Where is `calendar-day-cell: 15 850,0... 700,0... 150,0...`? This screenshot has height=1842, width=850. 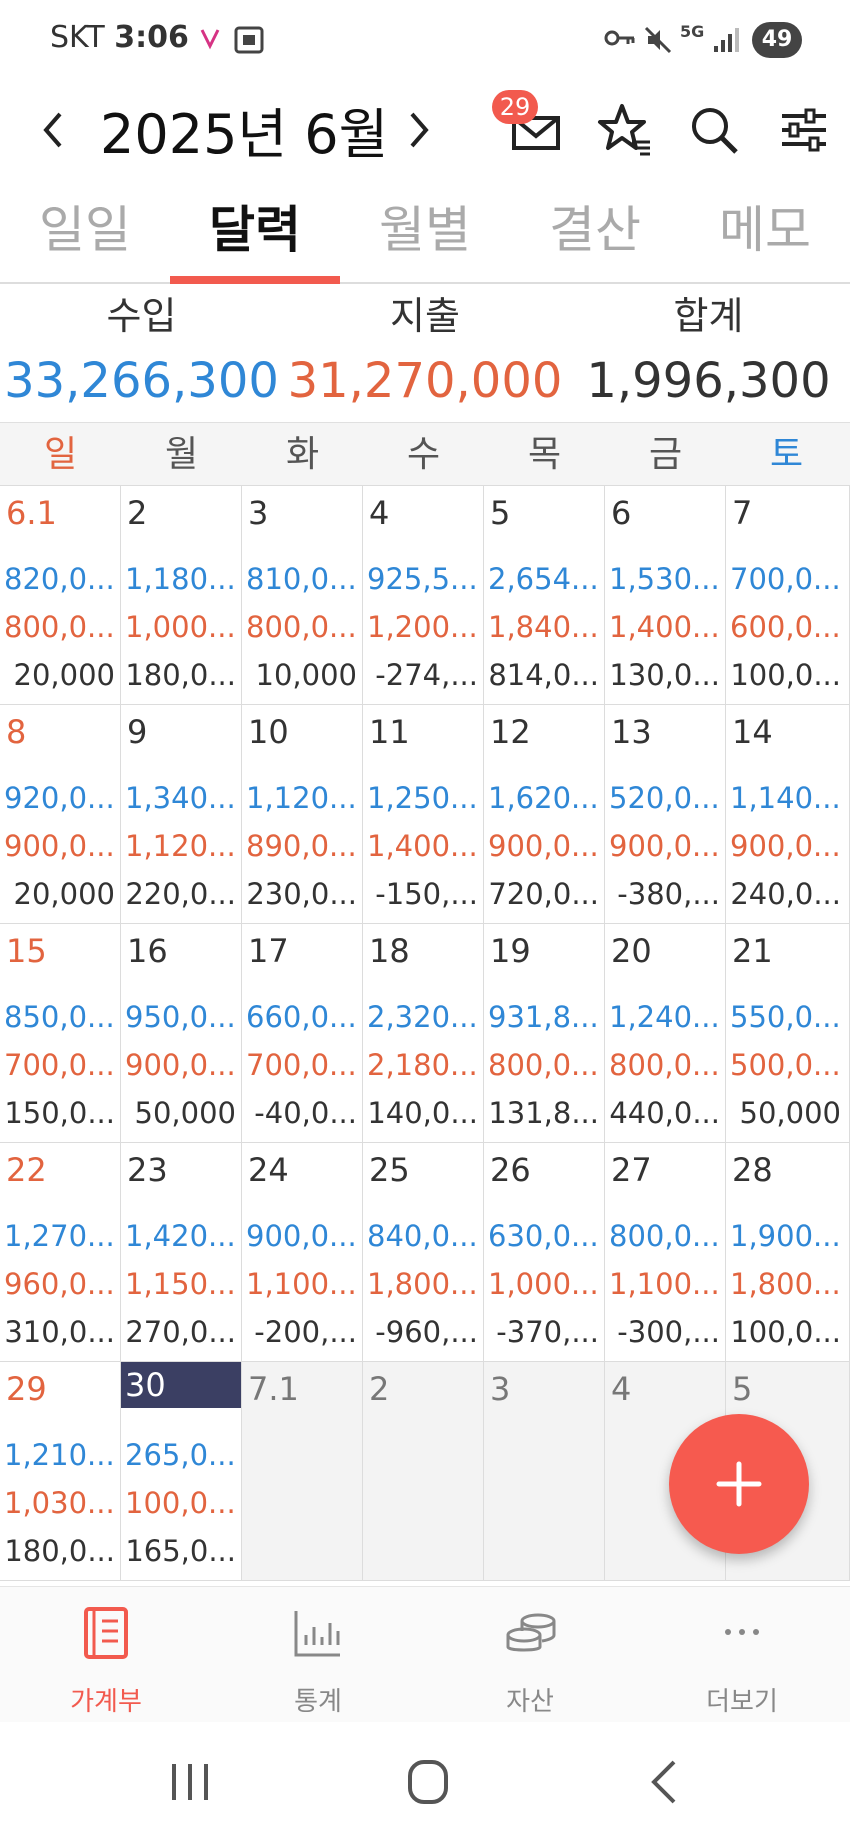 calendar-day-cell: 15 850,0... 700,0... 150,0... is located at coordinates (60, 1033).